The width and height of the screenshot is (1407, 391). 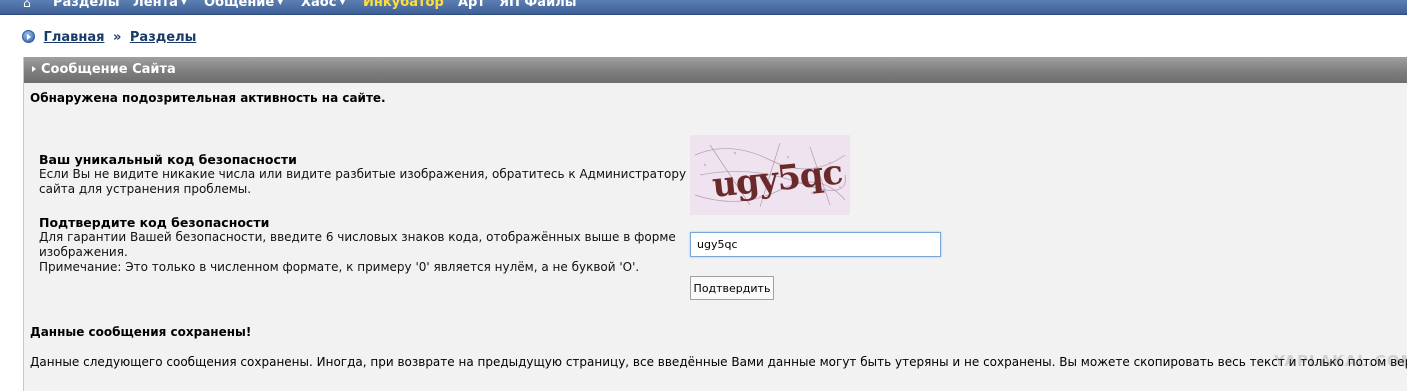 I want to click on nav-item-obshchenie: Общение ▼, so click(x=243, y=5).